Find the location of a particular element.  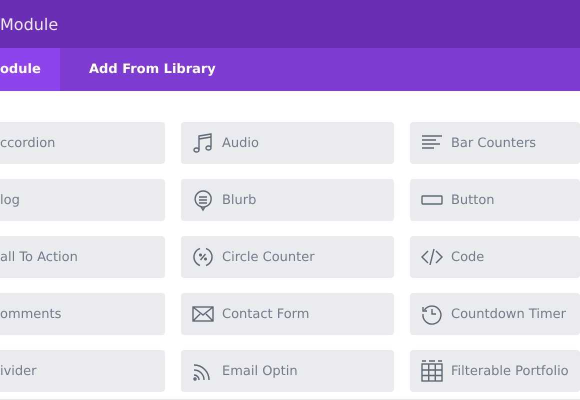

module-button: Blurb is located at coordinates (287, 200).